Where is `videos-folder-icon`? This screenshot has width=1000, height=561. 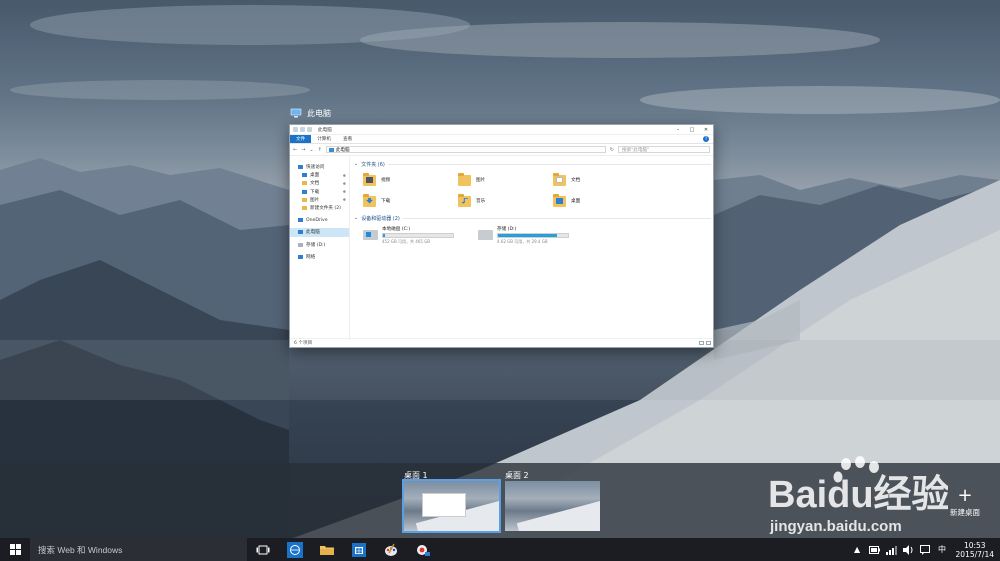 videos-folder-icon is located at coordinates (369, 179).